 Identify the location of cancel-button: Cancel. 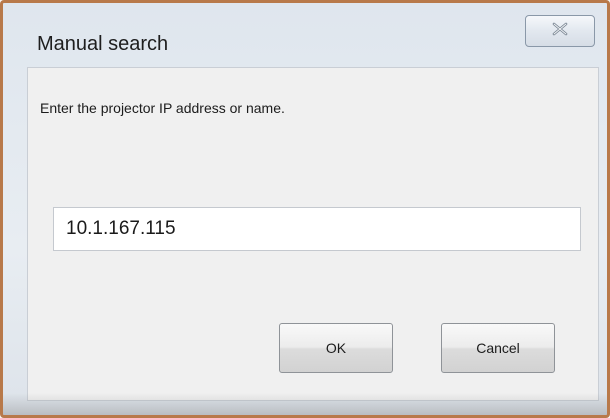
(498, 348).